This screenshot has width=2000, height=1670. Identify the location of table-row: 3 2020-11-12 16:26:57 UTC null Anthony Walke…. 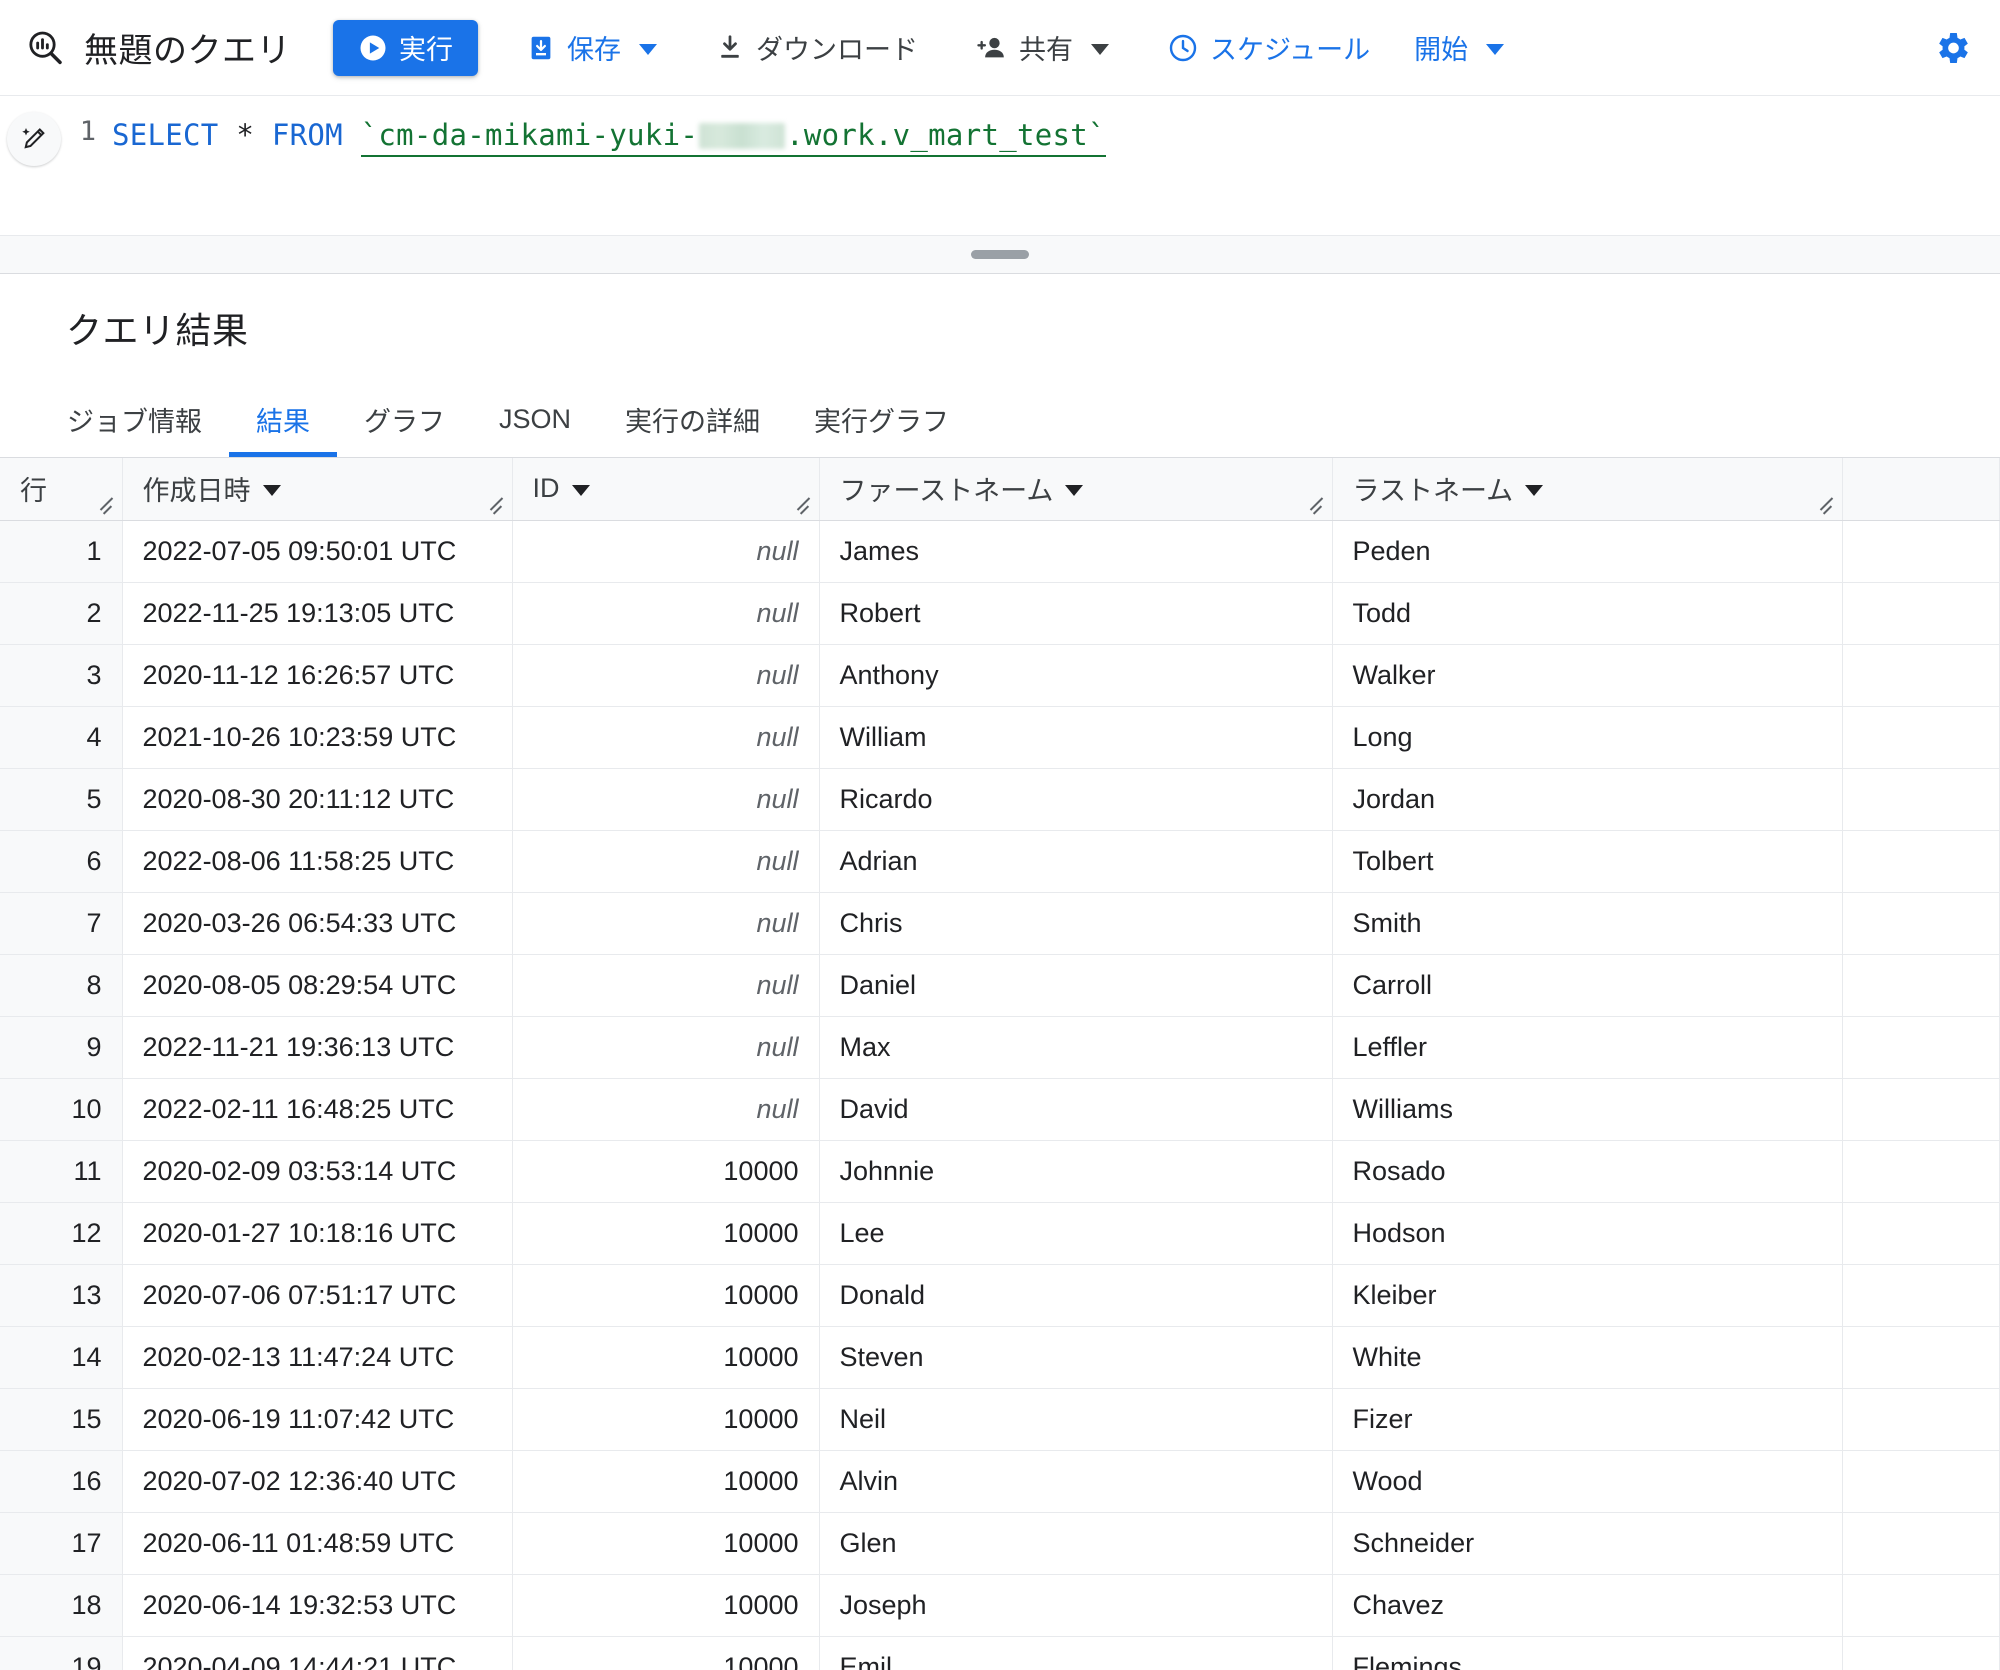
(1000, 675).